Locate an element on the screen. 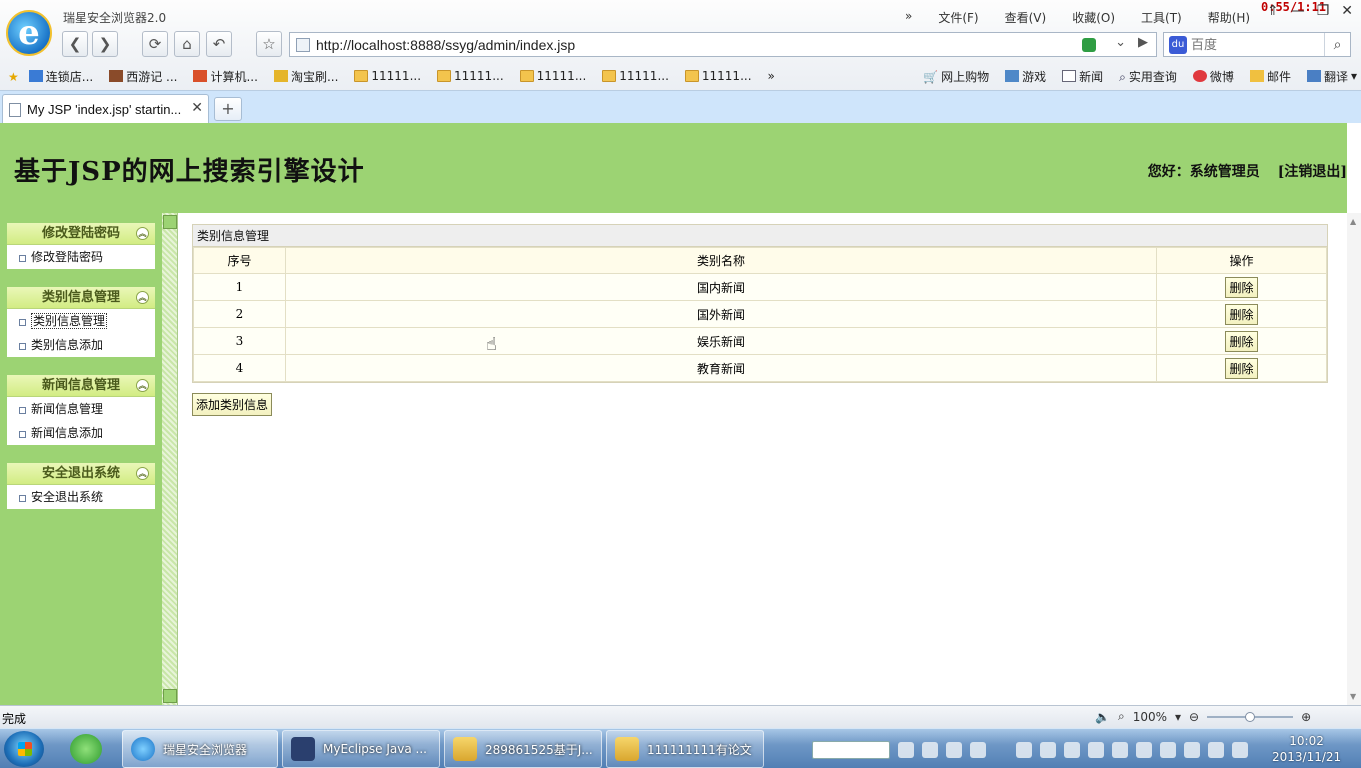 This screenshot has height=768, width=1361. favorites-star-icon: ★ is located at coordinates (13, 77).